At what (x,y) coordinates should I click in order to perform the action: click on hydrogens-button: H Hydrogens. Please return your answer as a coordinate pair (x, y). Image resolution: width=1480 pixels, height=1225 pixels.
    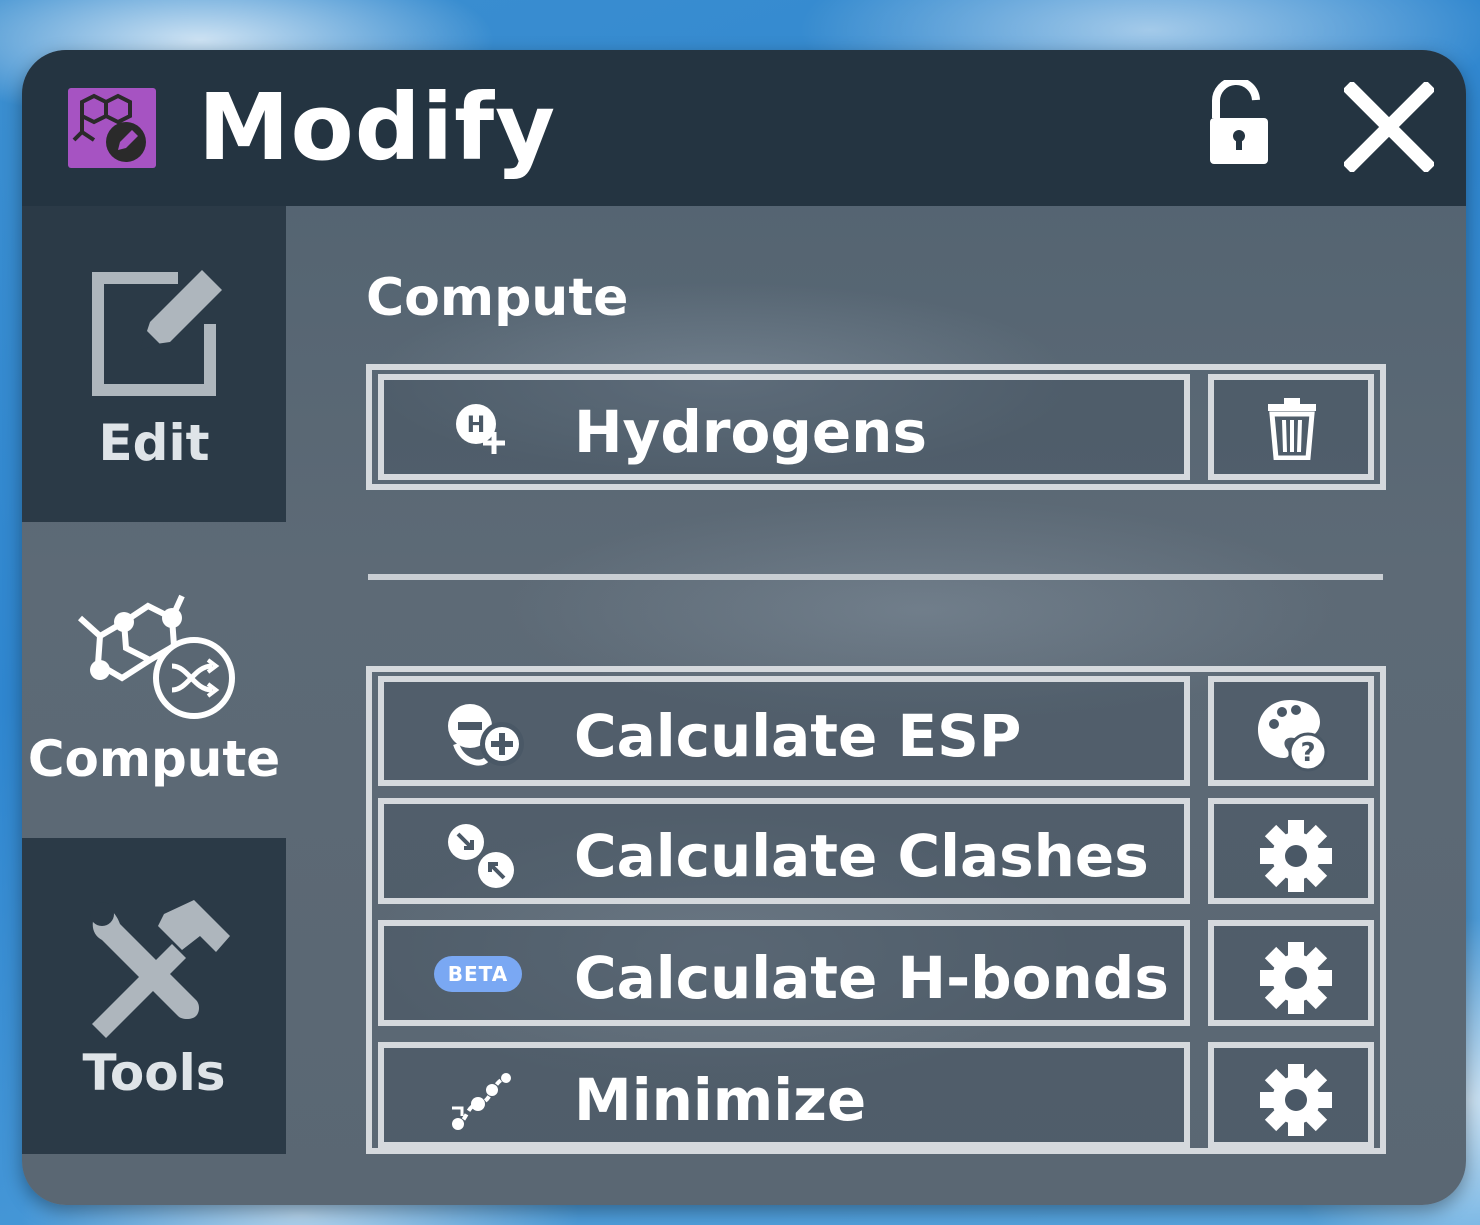
    Looking at the image, I should click on (784, 427).